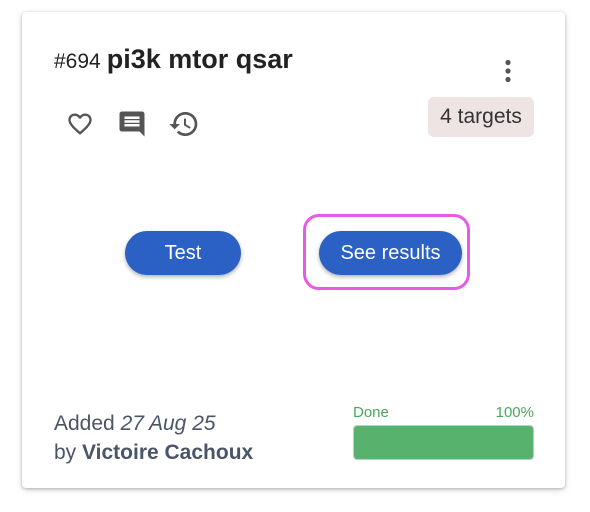  I want to click on added-date-line: Added 27 Aug 25, so click(153, 423).